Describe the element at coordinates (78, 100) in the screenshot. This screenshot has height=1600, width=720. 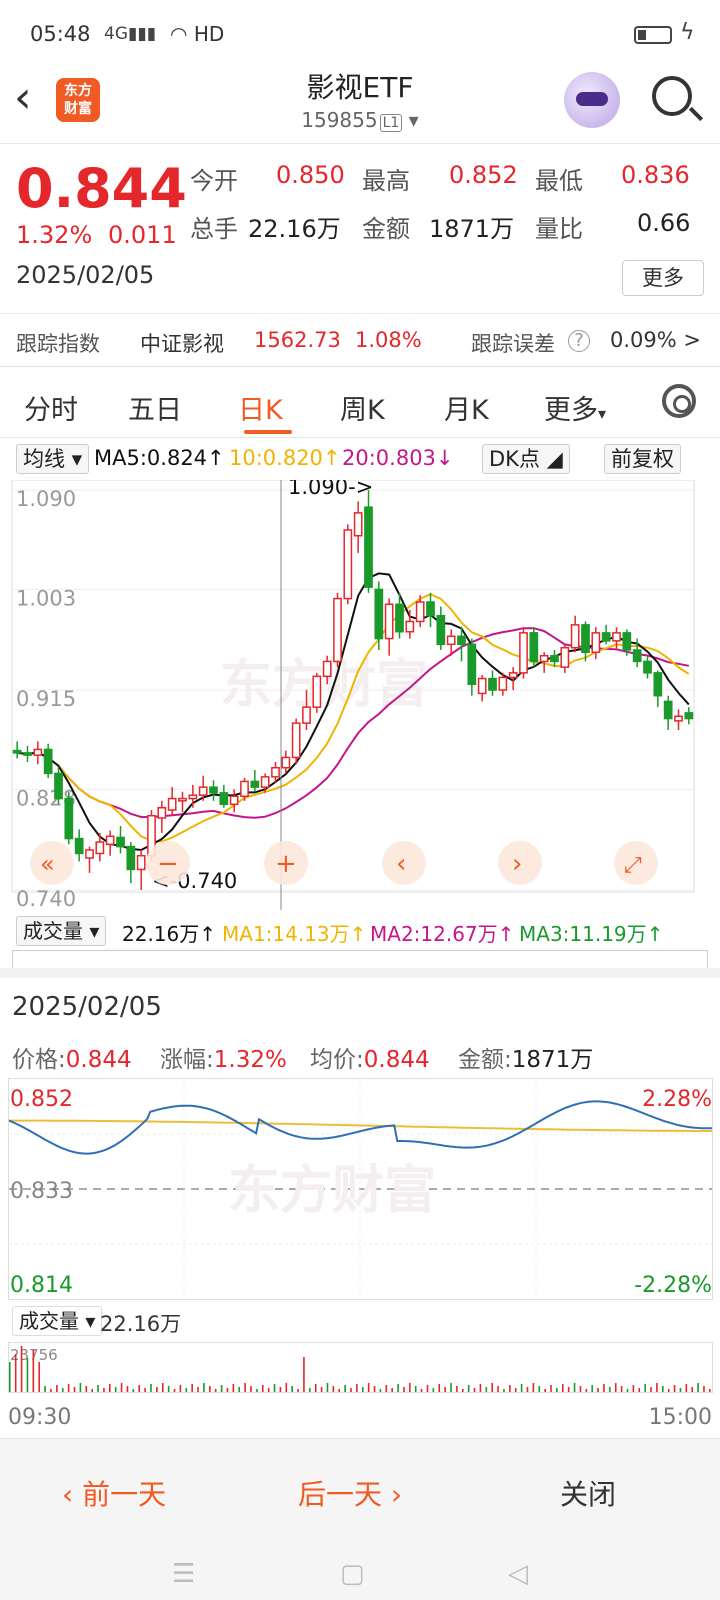
I see `app-logo: 东方 财富` at that location.